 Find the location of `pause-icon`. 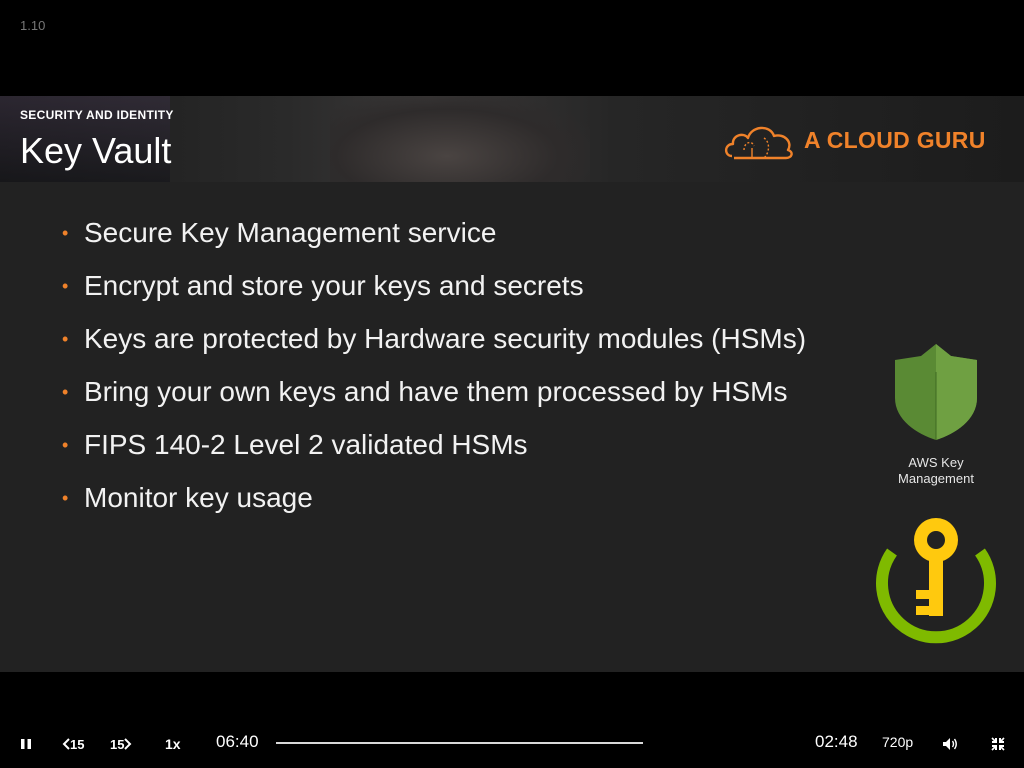

pause-icon is located at coordinates (26, 744).